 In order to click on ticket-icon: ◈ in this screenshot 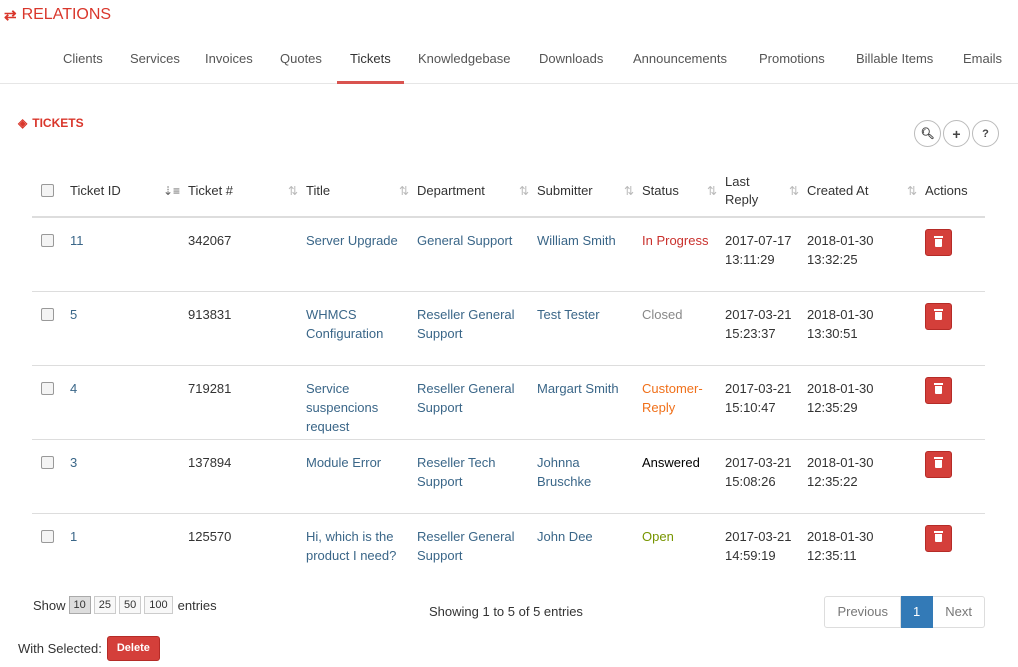, I will do `click(23, 123)`.